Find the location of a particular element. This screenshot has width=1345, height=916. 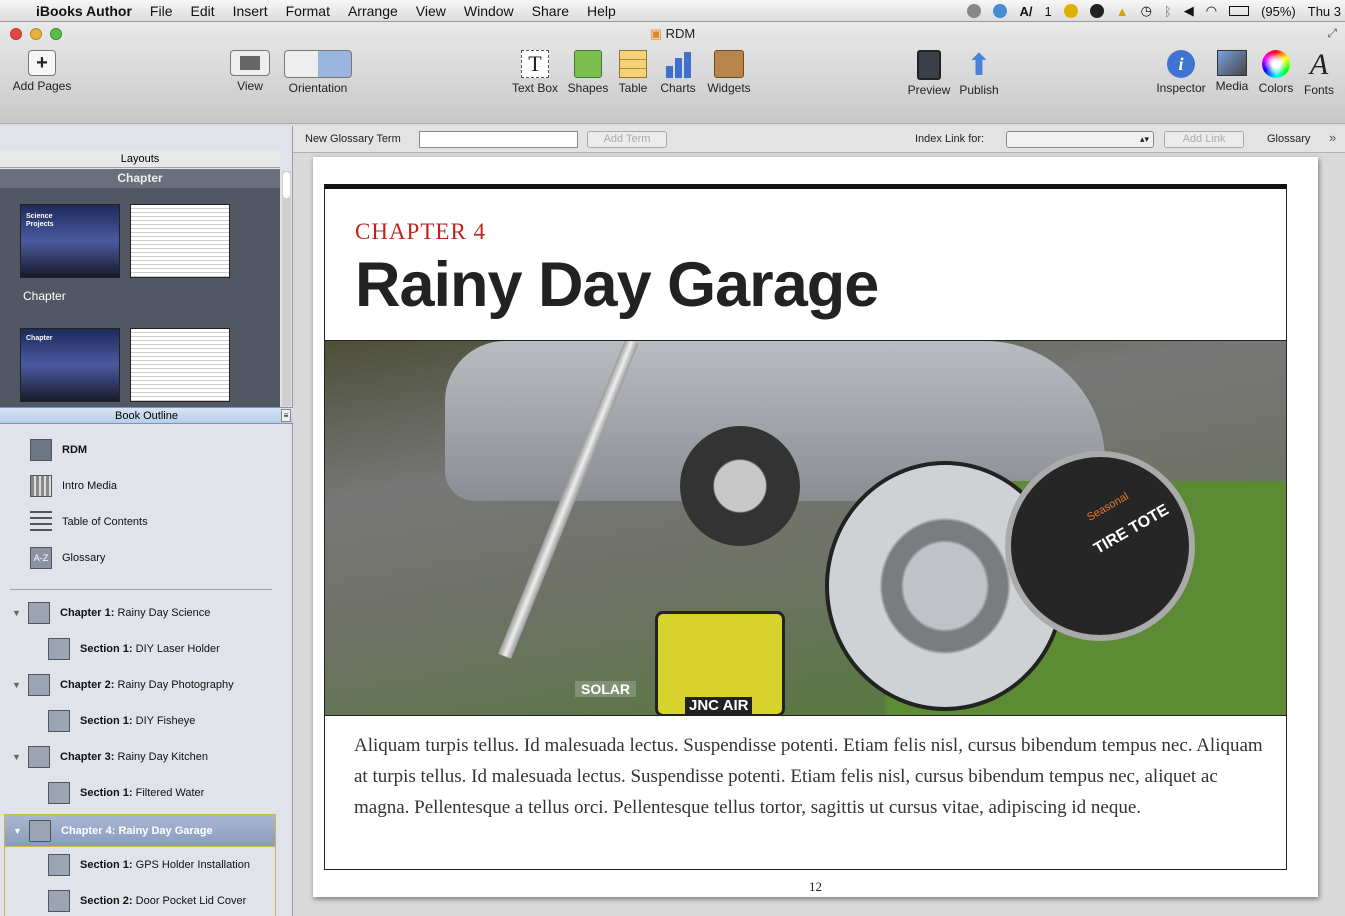

sync-status-icon is located at coordinates (1000, 11).